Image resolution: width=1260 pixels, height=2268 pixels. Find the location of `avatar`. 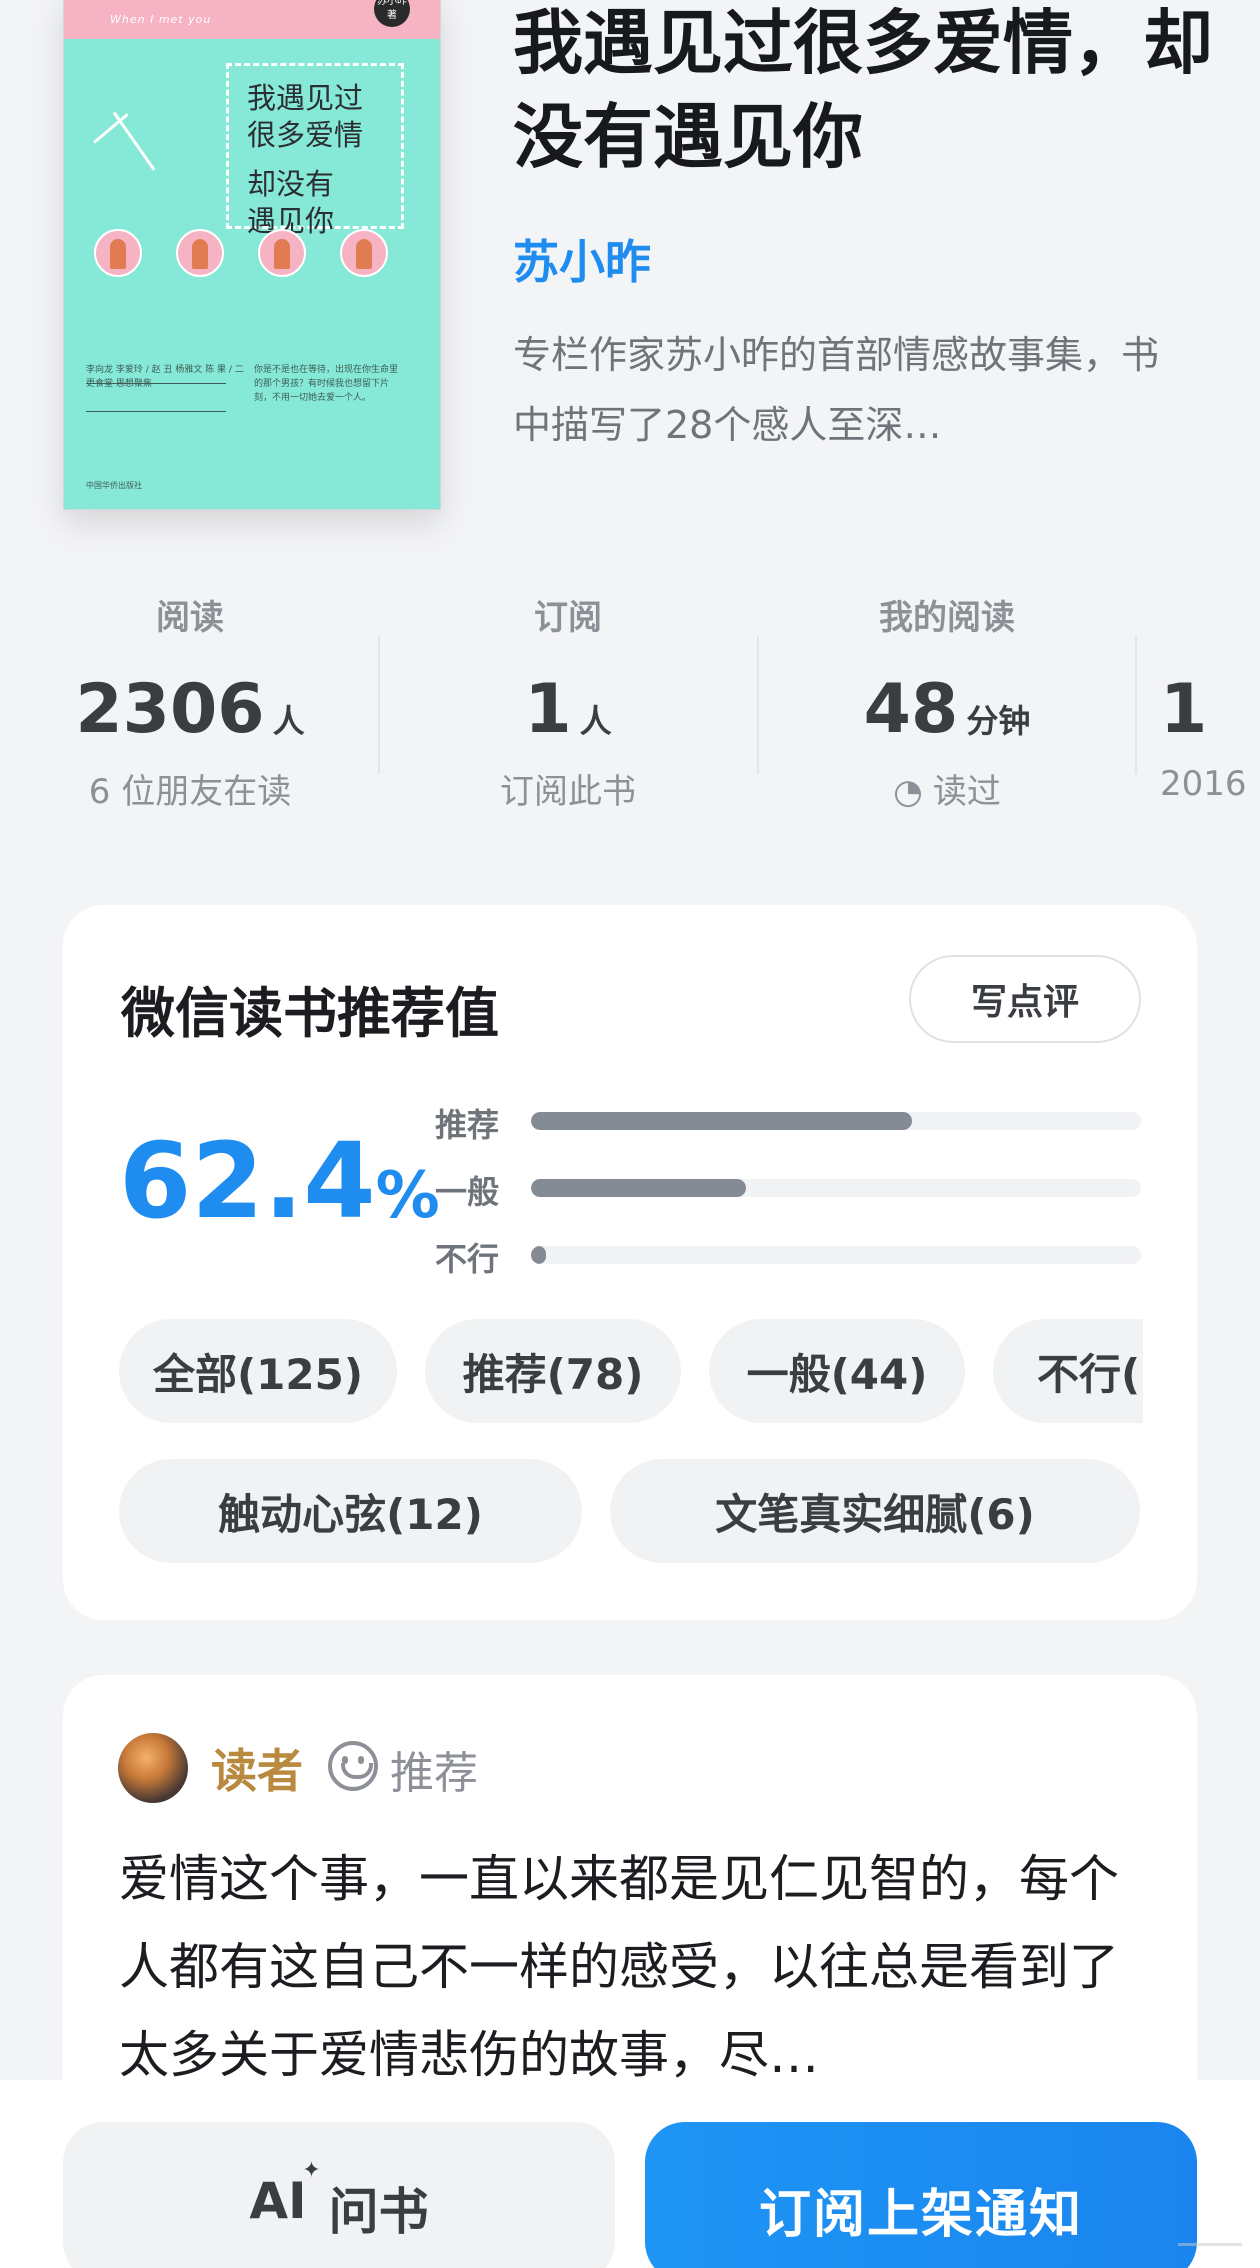

avatar is located at coordinates (153, 1768).